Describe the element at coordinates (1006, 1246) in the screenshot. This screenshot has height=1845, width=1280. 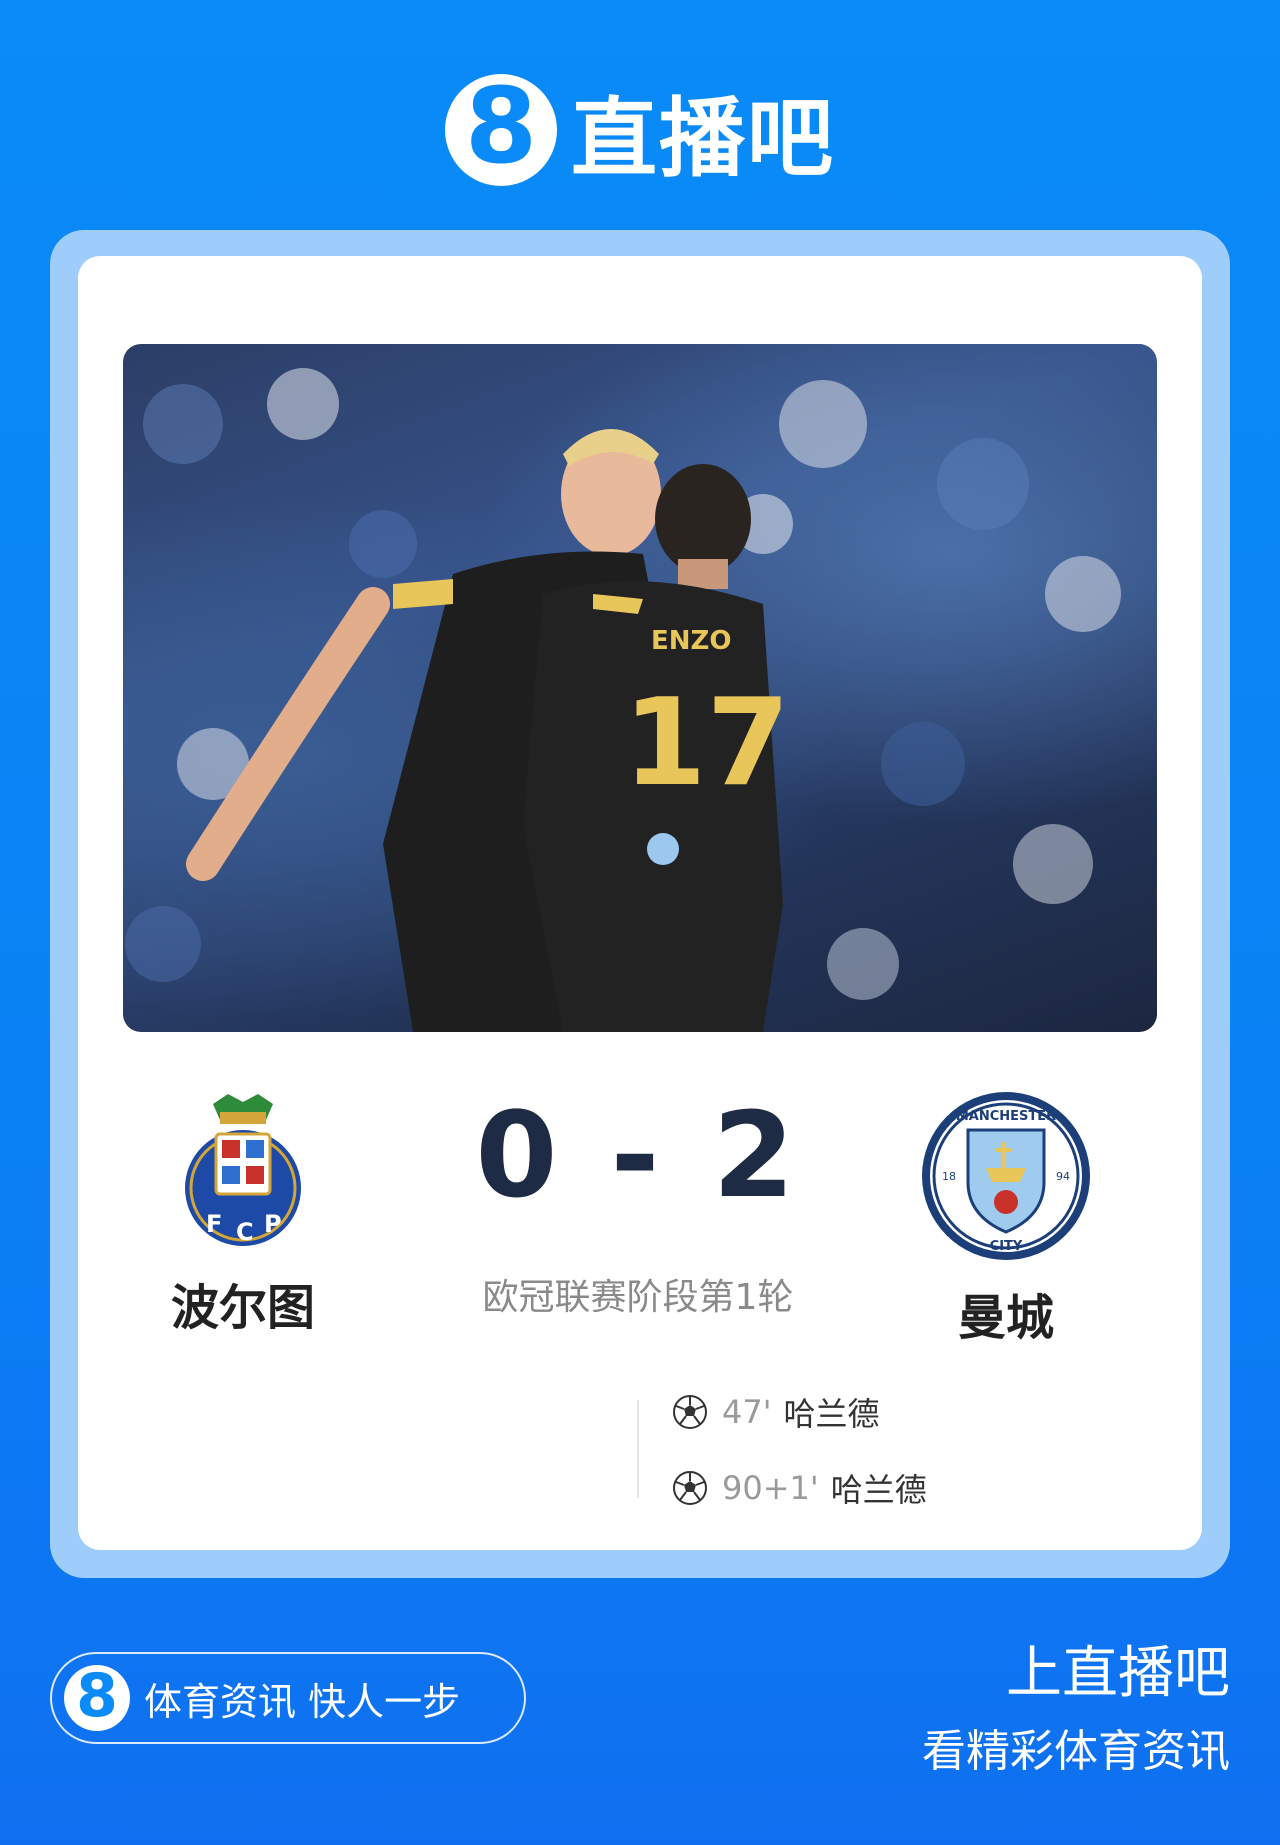
I see `svg-text: CITY` at that location.